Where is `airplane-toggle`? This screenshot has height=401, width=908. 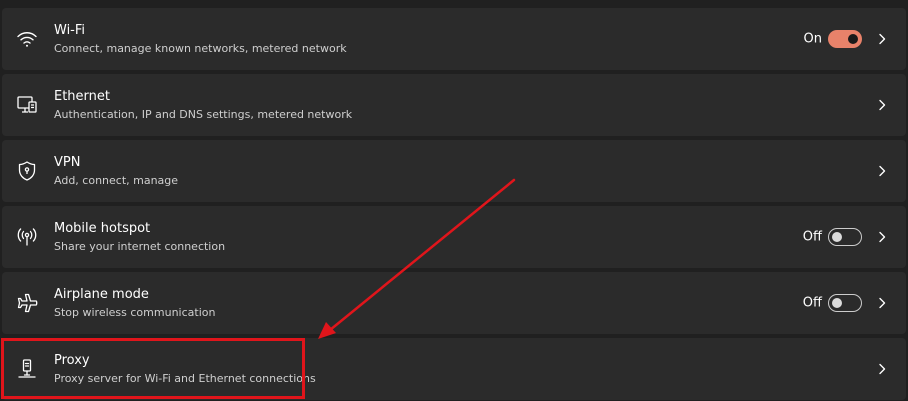 airplane-toggle is located at coordinates (845, 303).